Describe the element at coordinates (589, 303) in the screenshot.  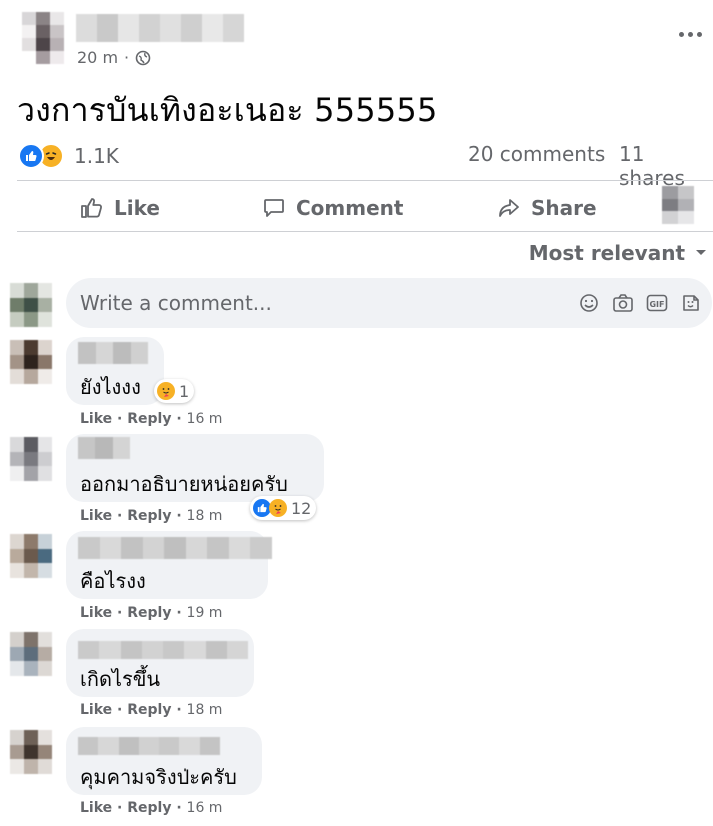
I see `emoji-icon` at that location.